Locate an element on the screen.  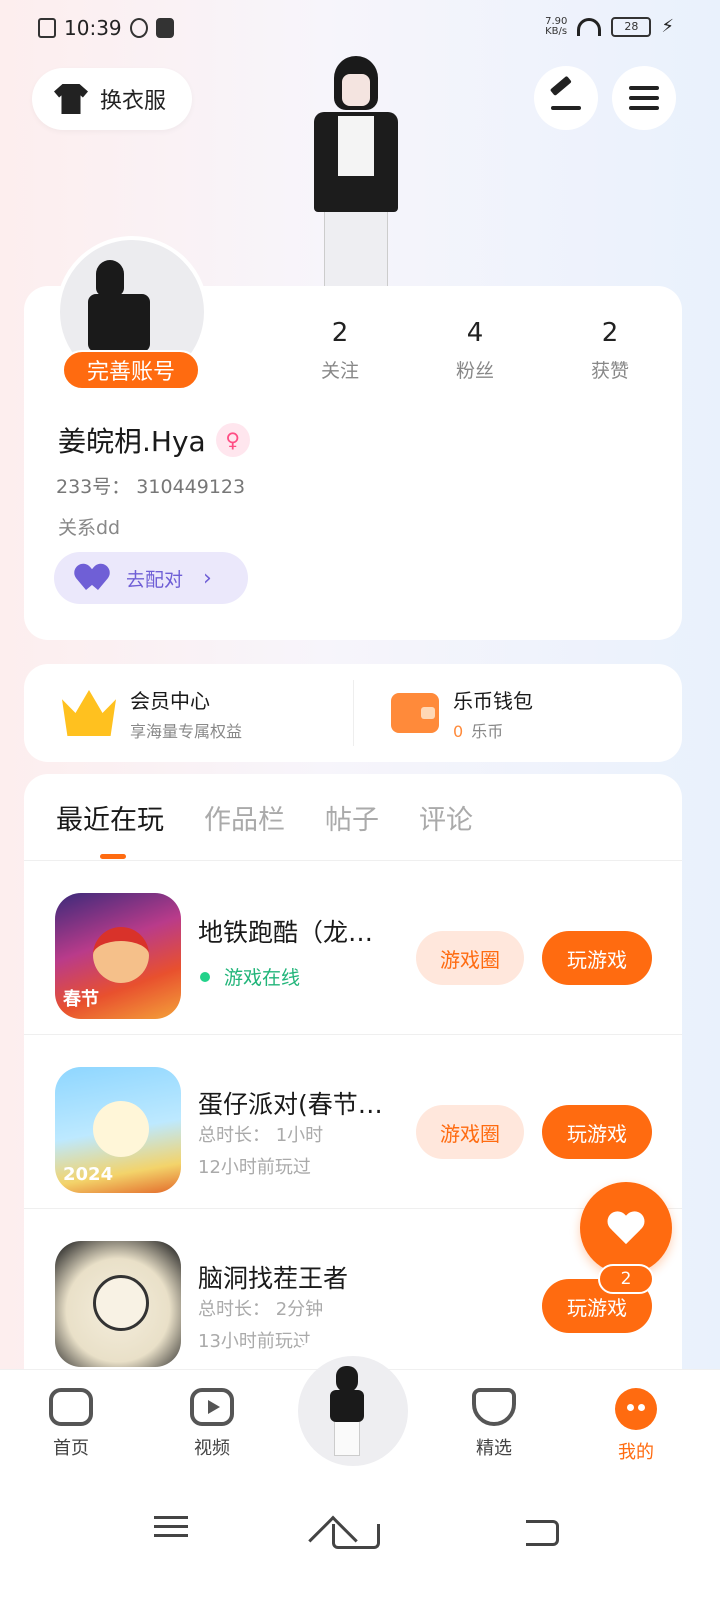
heart-icon is located at coordinates (626, 1228).